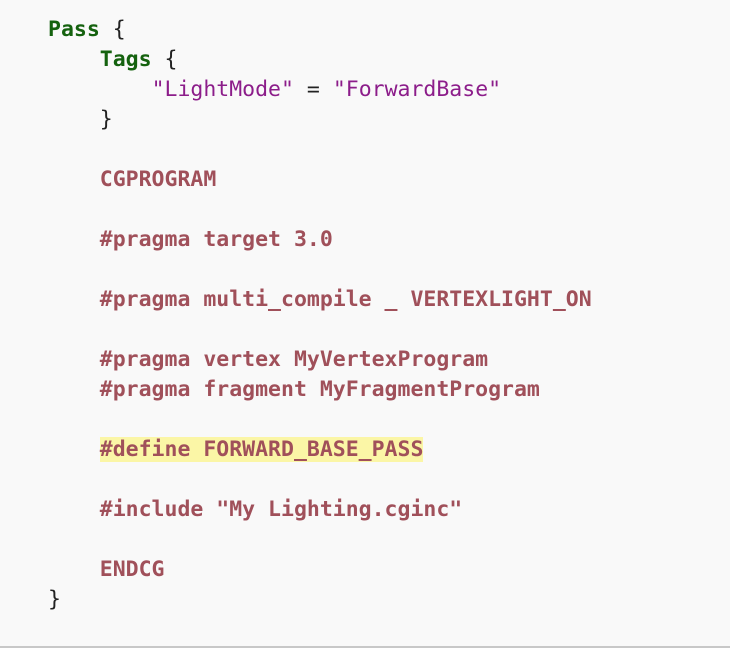 The width and height of the screenshot is (730, 648). What do you see at coordinates (313, 89) in the screenshot?
I see `equals-sign: =` at bounding box center [313, 89].